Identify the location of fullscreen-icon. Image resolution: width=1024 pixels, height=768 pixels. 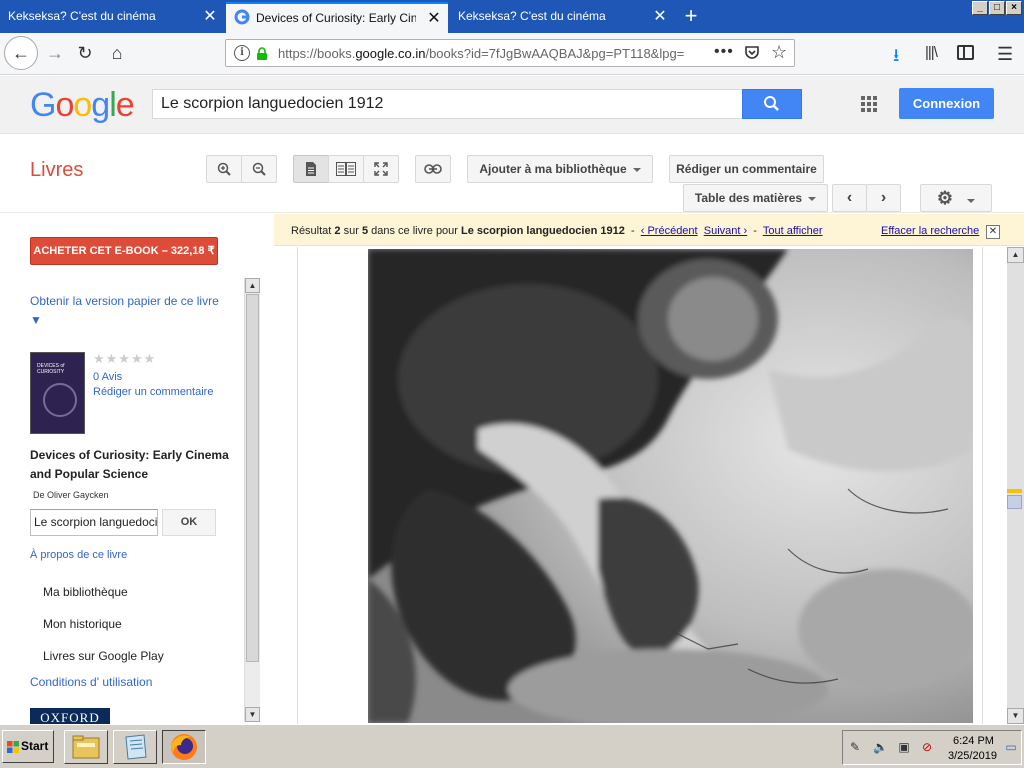
(381, 169).